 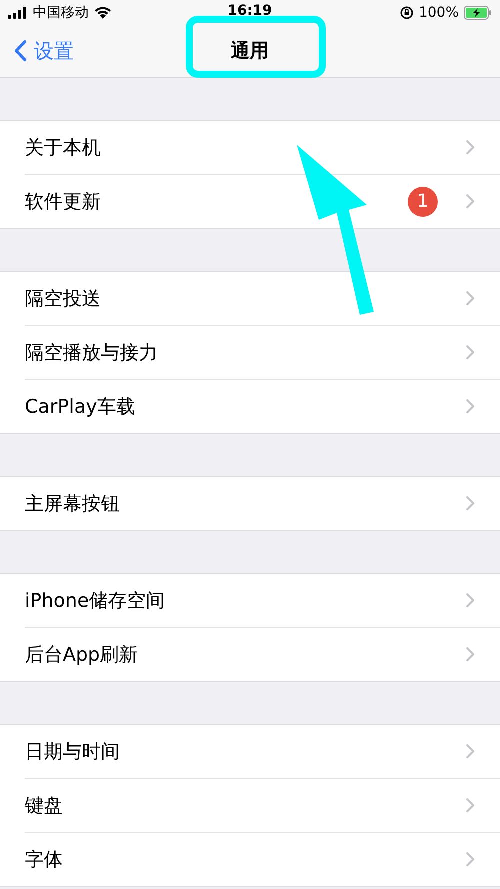 What do you see at coordinates (262, 752) in the screenshot?
I see `settings-row: 日期与时间` at bounding box center [262, 752].